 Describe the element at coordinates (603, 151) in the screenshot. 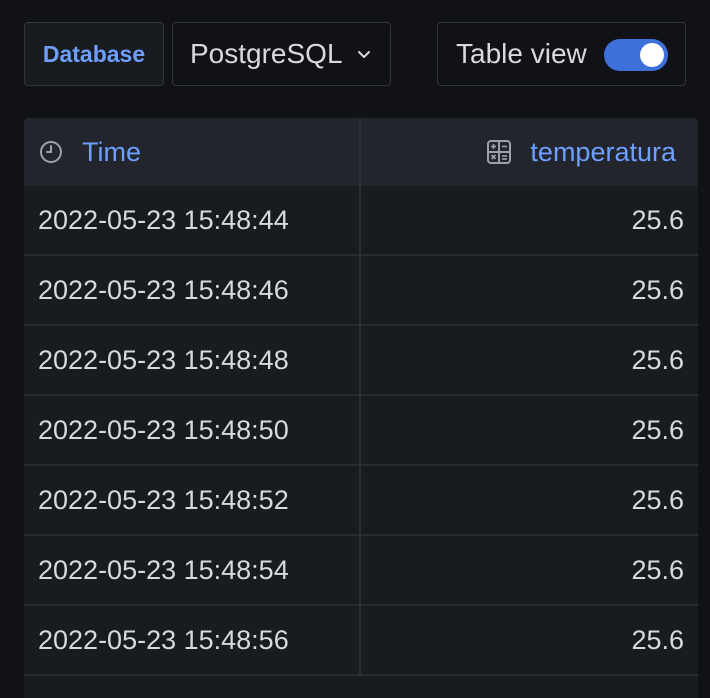

I see `column-header-temperatura-label: temperatura` at that location.